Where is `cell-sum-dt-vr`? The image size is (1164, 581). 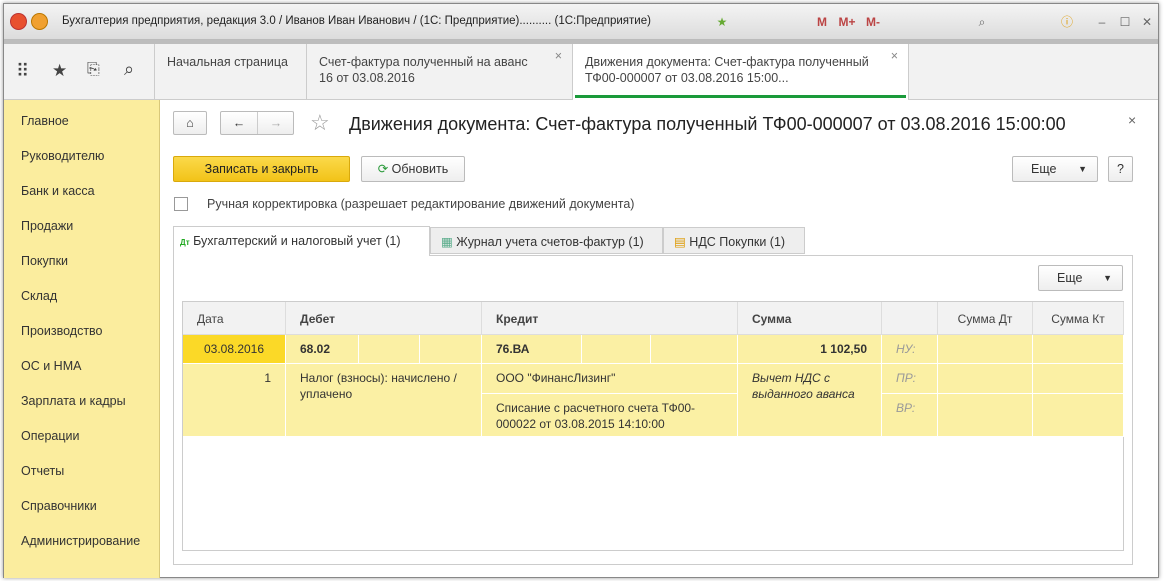
cell-sum-dt-vr is located at coordinates (985, 415).